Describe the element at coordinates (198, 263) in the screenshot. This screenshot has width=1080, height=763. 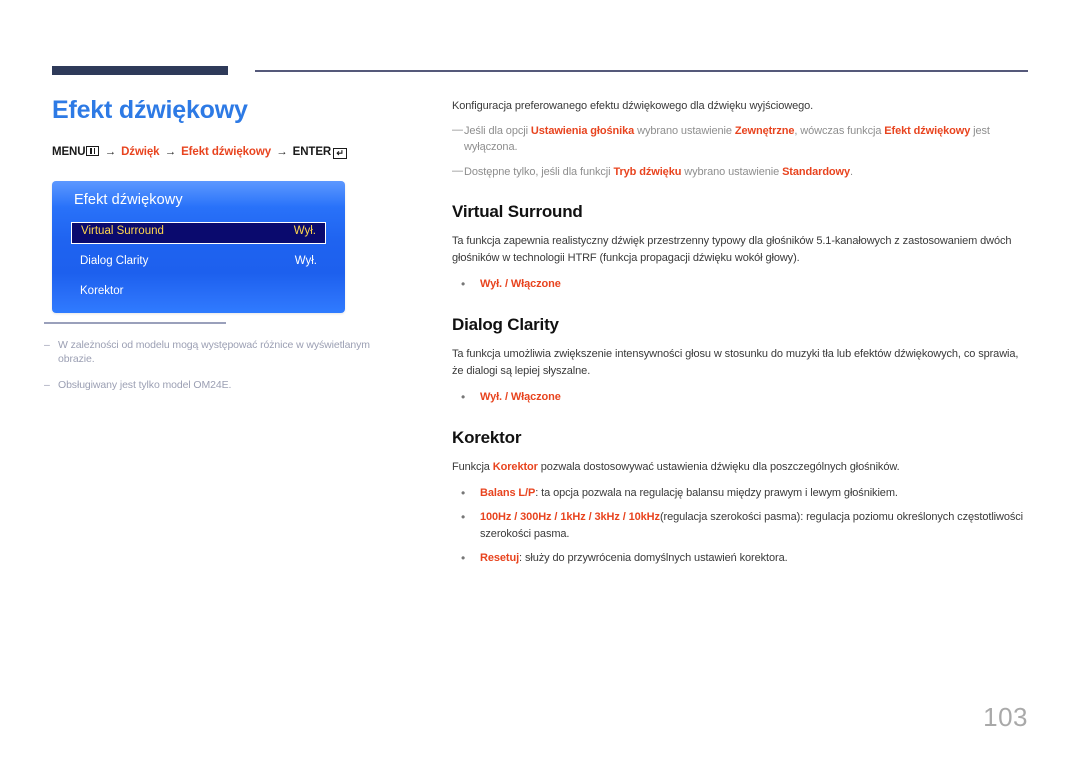
I see `osd-row-dialog-clarity: Dialog Clarity Wył.` at that location.